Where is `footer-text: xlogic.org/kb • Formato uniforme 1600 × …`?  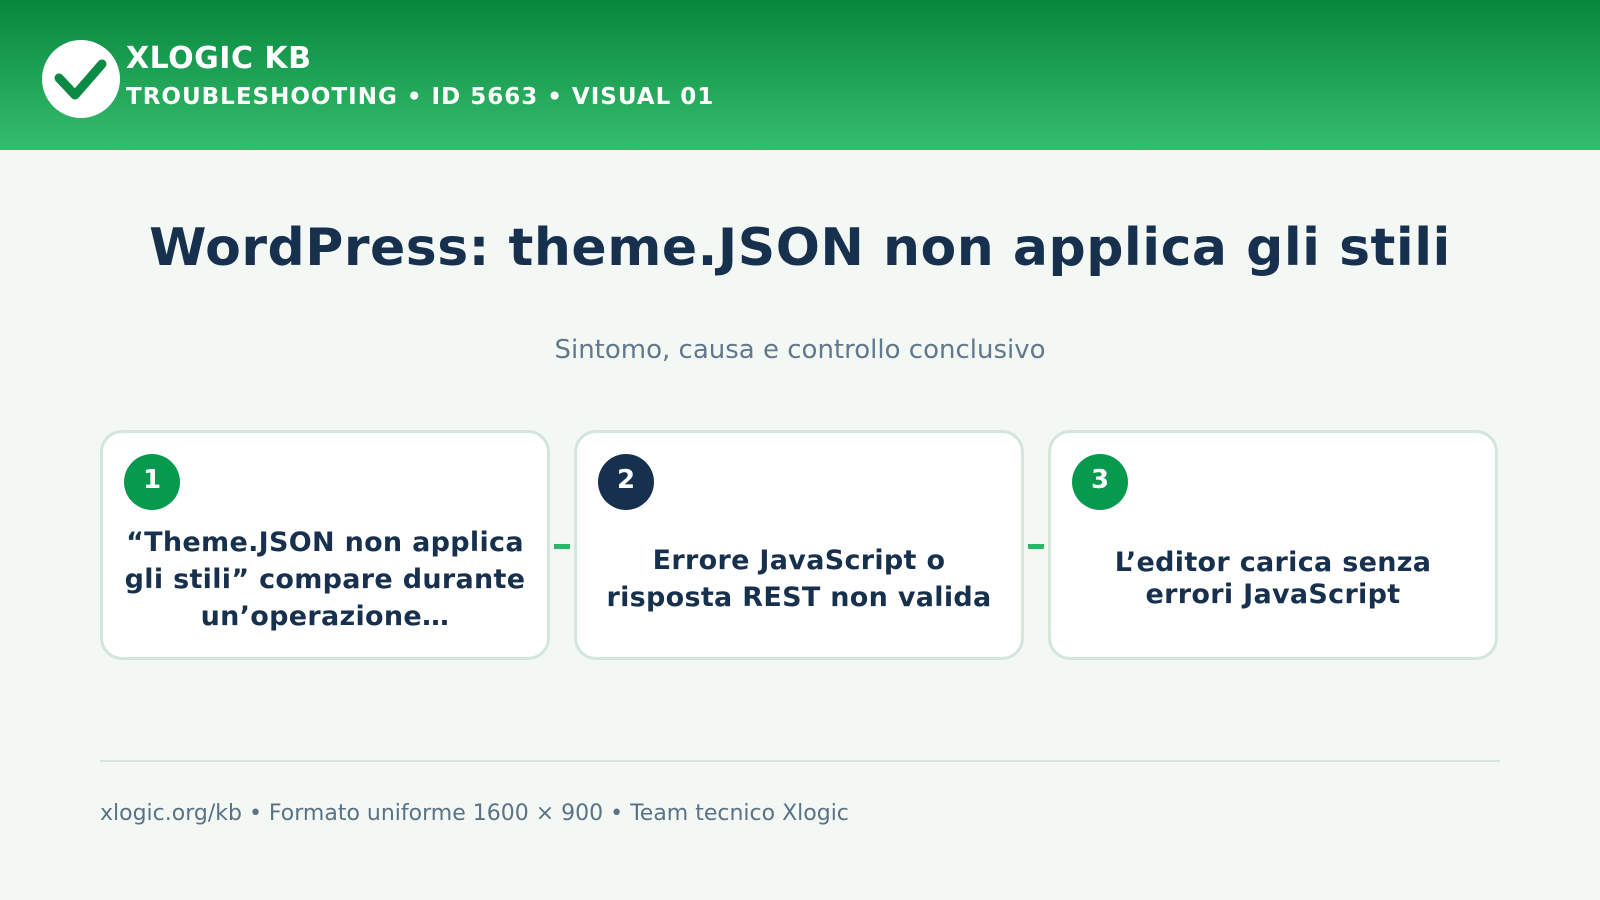
footer-text: xlogic.org/kb • Formato uniforme 1600 × … is located at coordinates (474, 813).